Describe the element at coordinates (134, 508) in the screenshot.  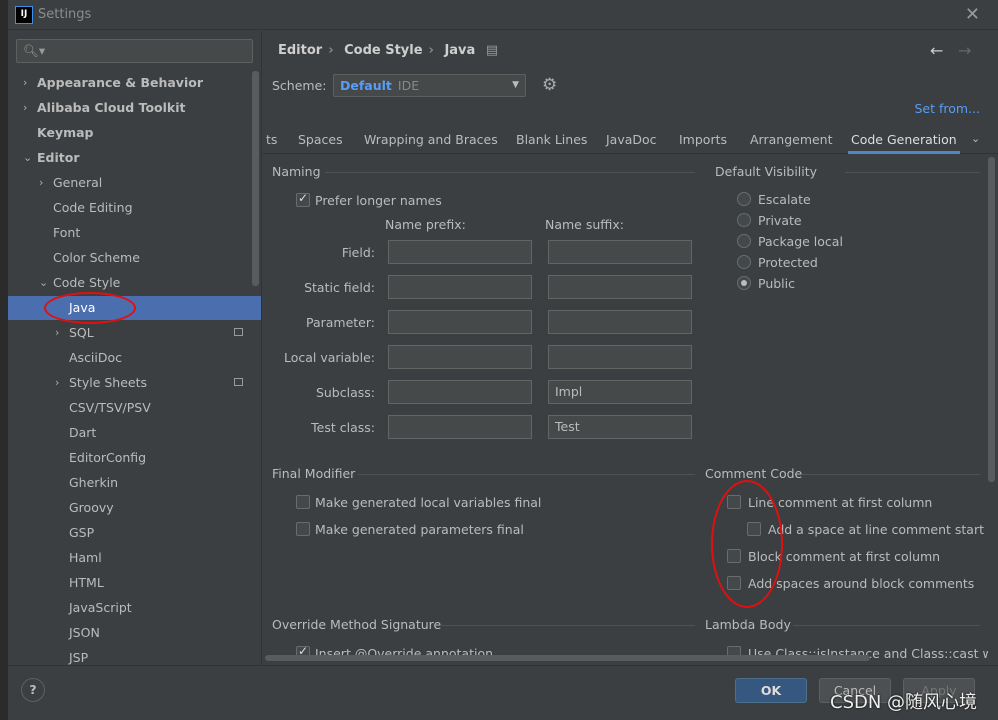
I see `sidebar-item-groovy: Groovy` at that location.